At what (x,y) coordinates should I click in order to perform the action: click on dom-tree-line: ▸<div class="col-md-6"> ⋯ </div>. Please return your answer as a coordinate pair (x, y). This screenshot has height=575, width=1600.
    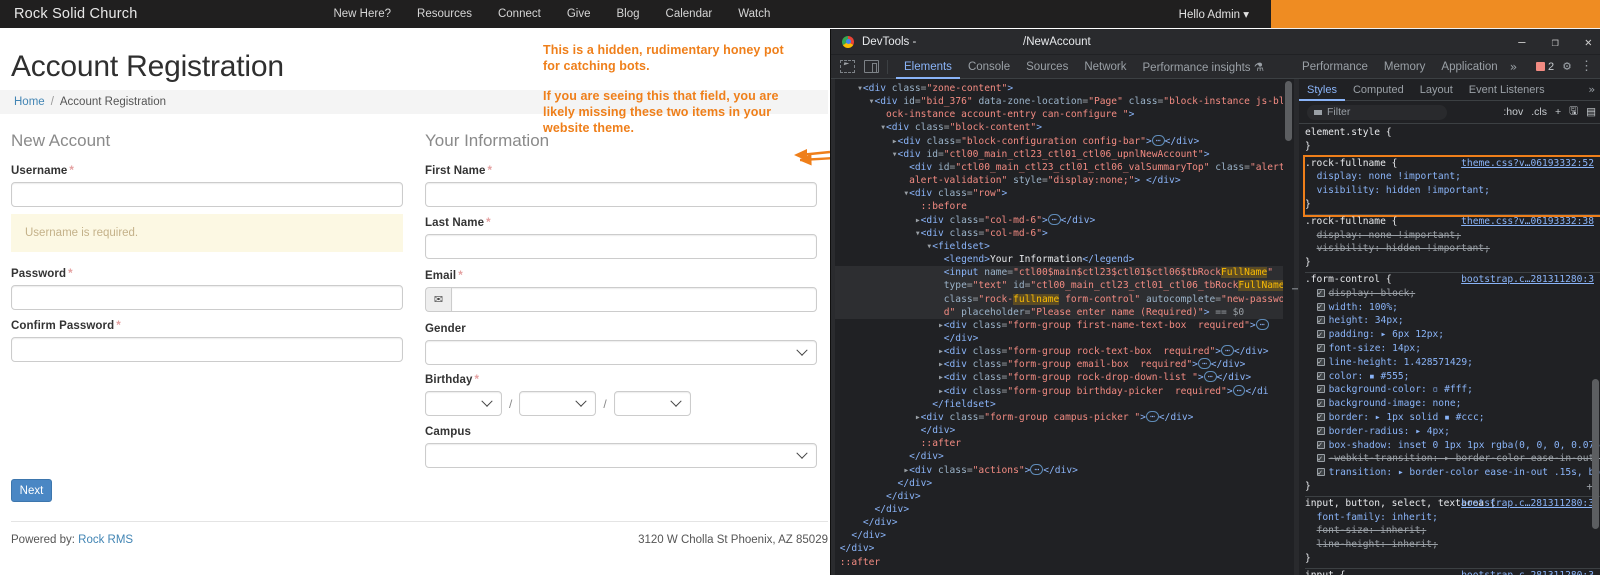
    Looking at the image, I should click on (1064, 220).